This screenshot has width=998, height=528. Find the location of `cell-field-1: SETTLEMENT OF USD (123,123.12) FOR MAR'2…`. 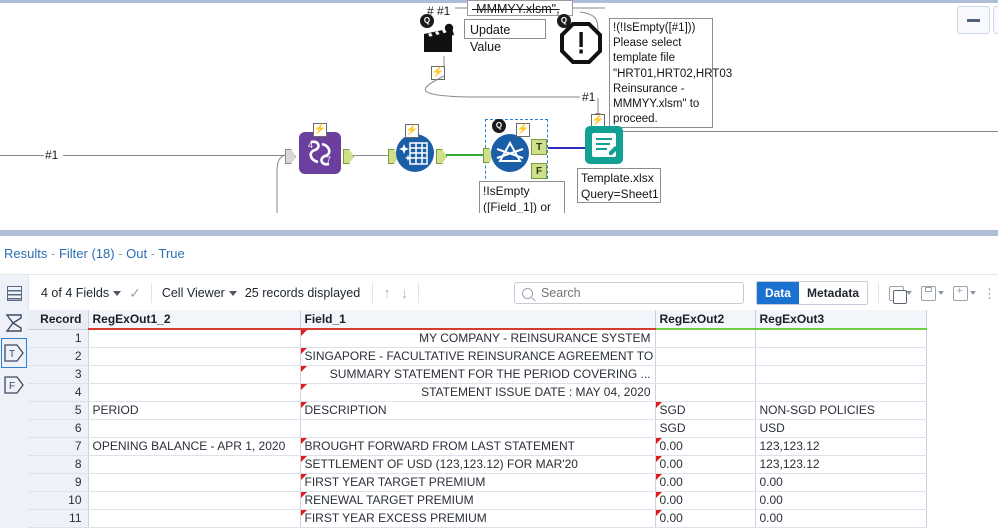

cell-field-1: SETTLEMENT OF USD (123,123.12) FOR MAR'2… is located at coordinates (478, 464).